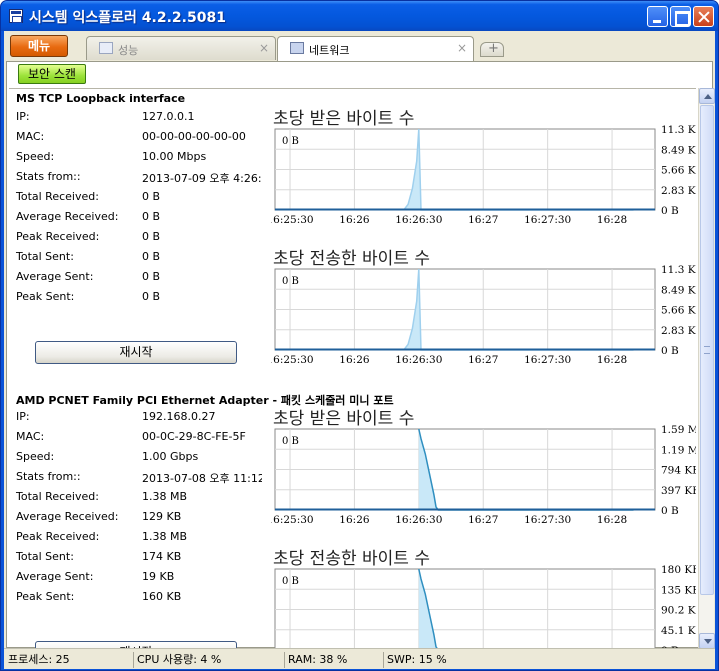 The image size is (719, 671). What do you see at coordinates (202, 478) in the screenshot?
I see `property-value: 2013-07-08 오후 11:12:5` at bounding box center [202, 478].